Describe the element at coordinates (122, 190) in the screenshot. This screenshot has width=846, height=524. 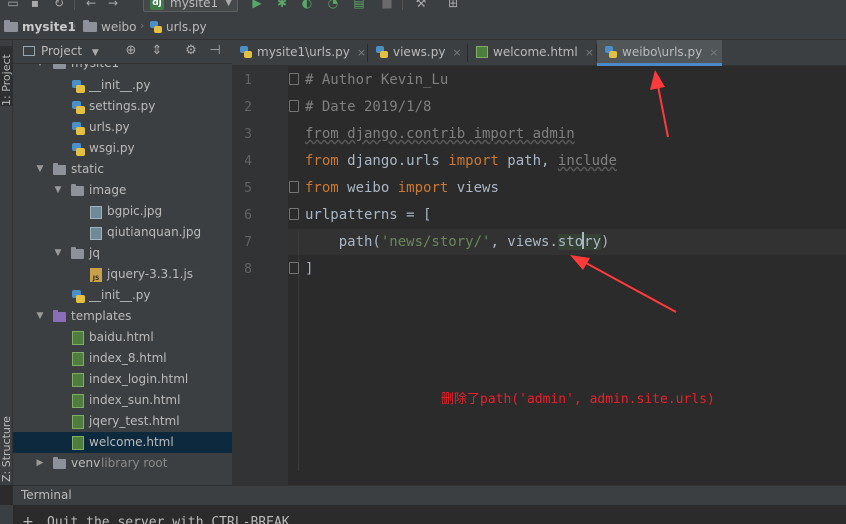
I see `tree-folder-image: ▼ image` at that location.